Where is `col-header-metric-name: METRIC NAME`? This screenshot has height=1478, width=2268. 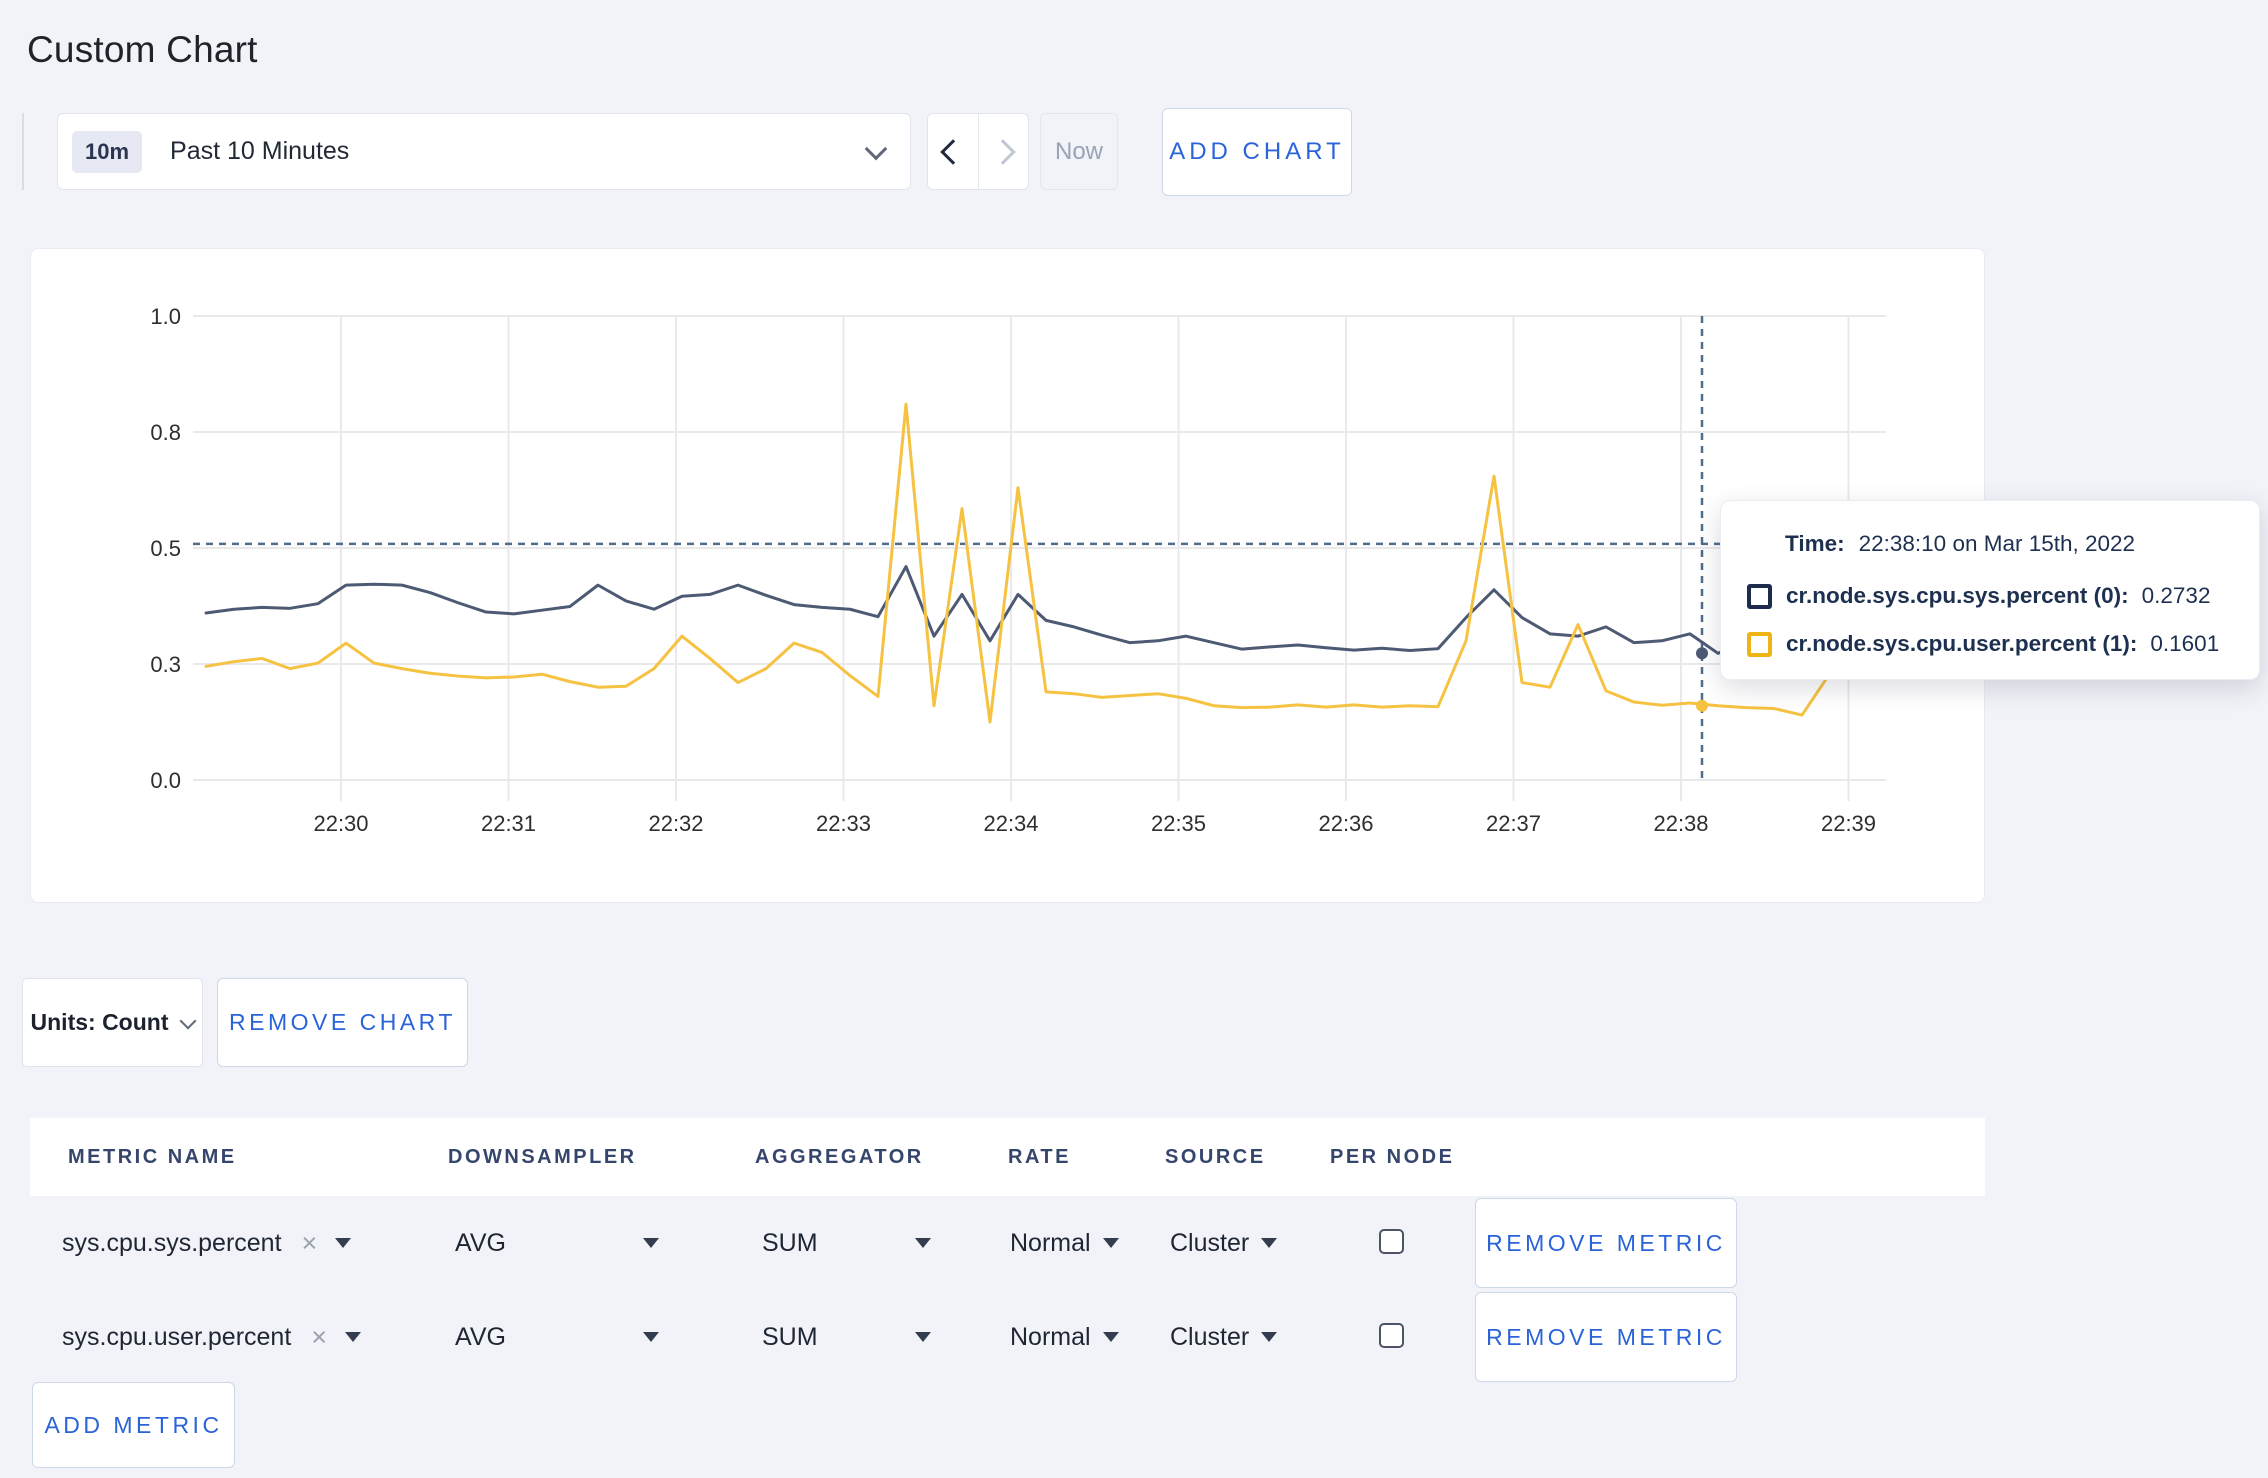 col-header-metric-name: METRIC NAME is located at coordinates (152, 1157).